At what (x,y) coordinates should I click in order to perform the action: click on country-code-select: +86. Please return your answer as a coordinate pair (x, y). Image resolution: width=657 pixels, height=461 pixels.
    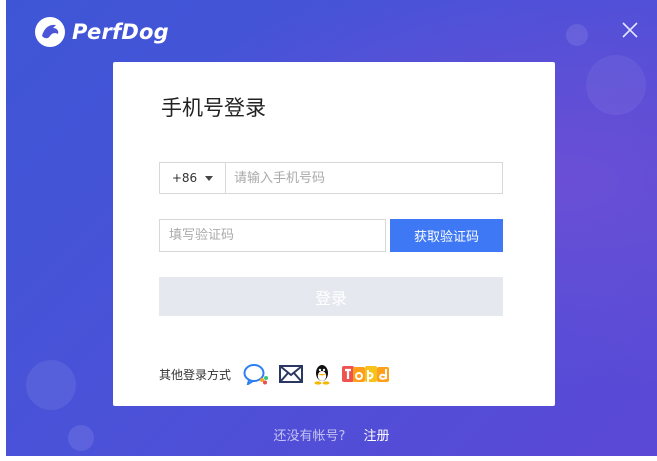
    Looking at the image, I should click on (193, 178).